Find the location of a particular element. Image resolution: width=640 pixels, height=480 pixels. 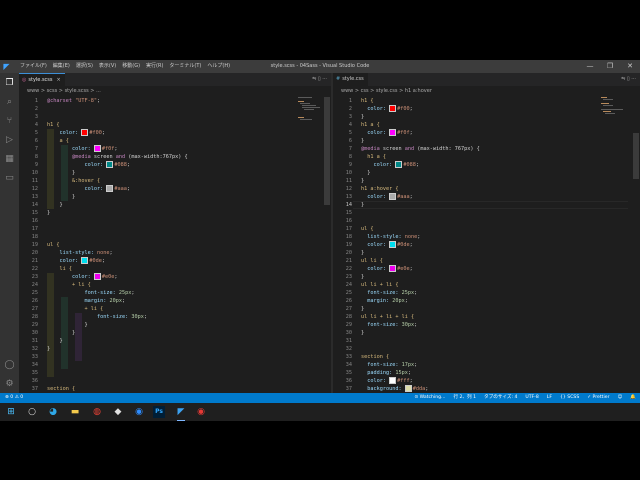

security-icon: ◆ is located at coordinates (118, 412).